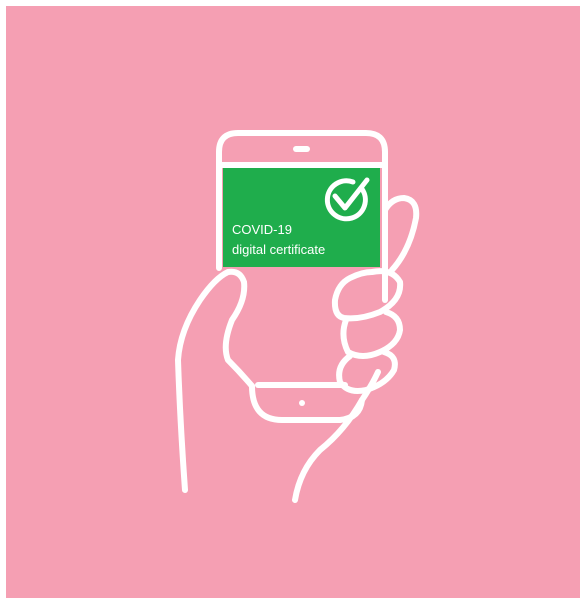 The height and width of the screenshot is (605, 586). Describe the element at coordinates (262, 229) in the screenshot. I see `certificate-line-1: COVID-19` at that location.